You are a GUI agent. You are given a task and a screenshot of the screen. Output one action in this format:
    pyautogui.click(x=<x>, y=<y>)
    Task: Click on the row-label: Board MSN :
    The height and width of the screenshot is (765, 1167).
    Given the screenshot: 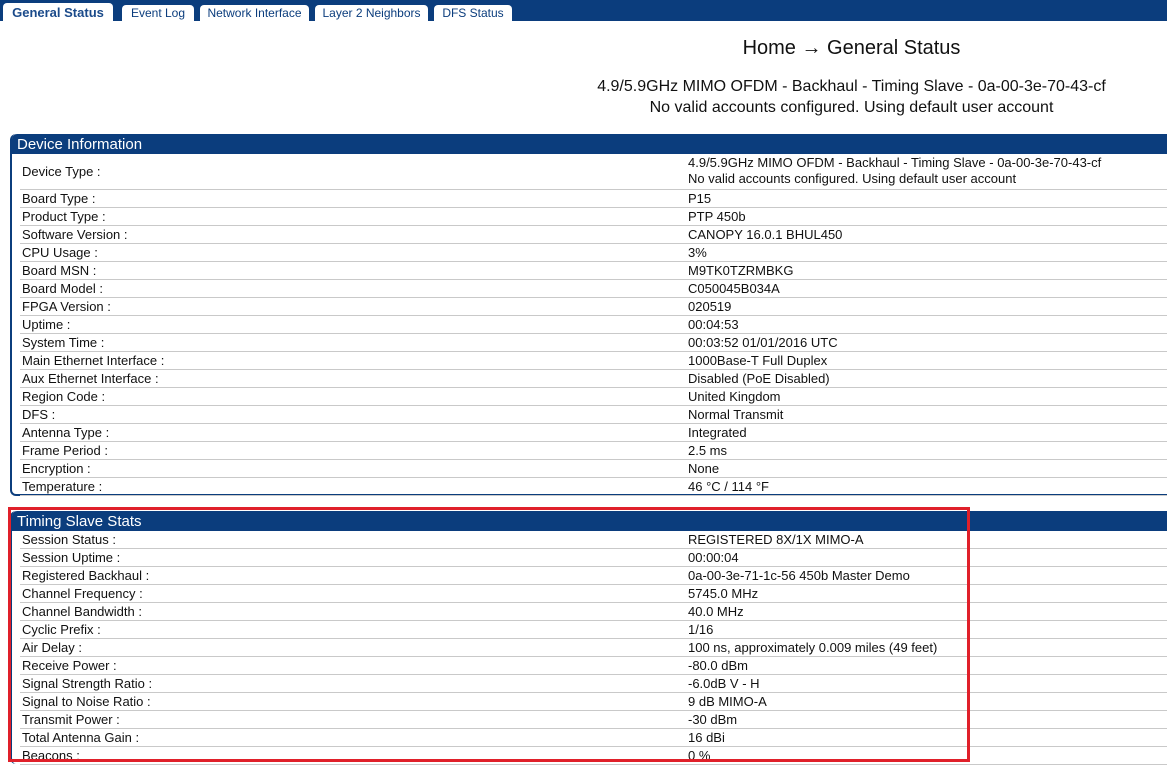 What is the action you would take?
    pyautogui.click(x=59, y=270)
    